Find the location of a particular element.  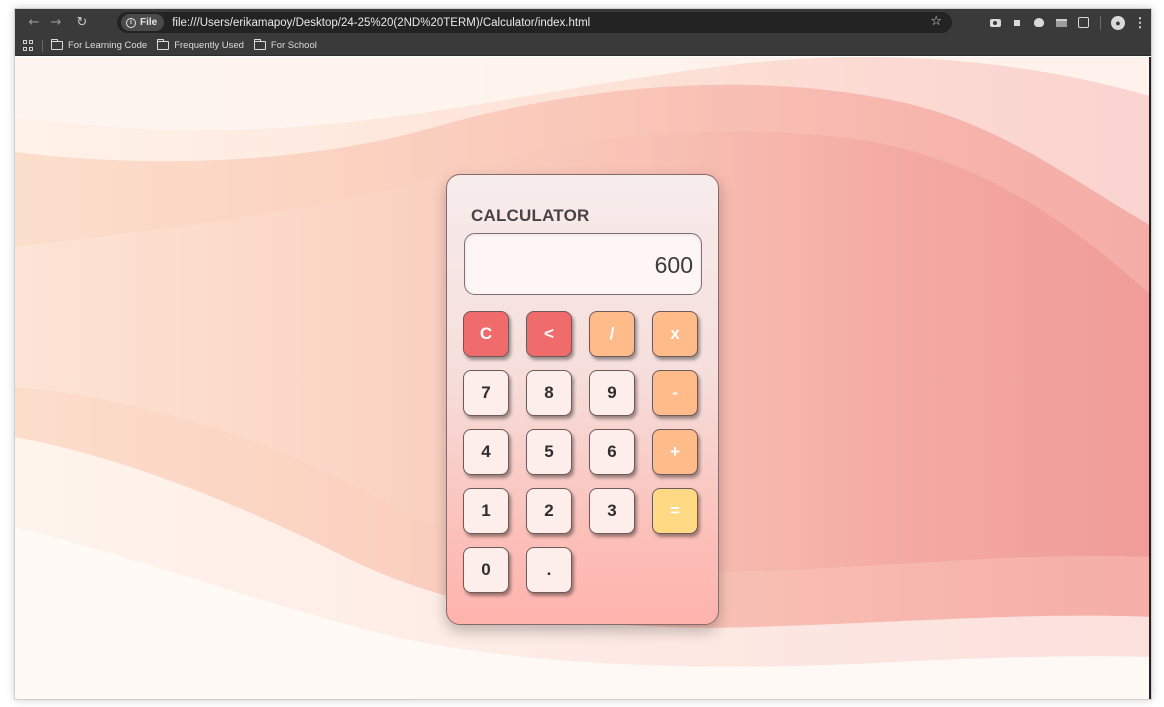

five-button: 5 is located at coordinates (549, 452).